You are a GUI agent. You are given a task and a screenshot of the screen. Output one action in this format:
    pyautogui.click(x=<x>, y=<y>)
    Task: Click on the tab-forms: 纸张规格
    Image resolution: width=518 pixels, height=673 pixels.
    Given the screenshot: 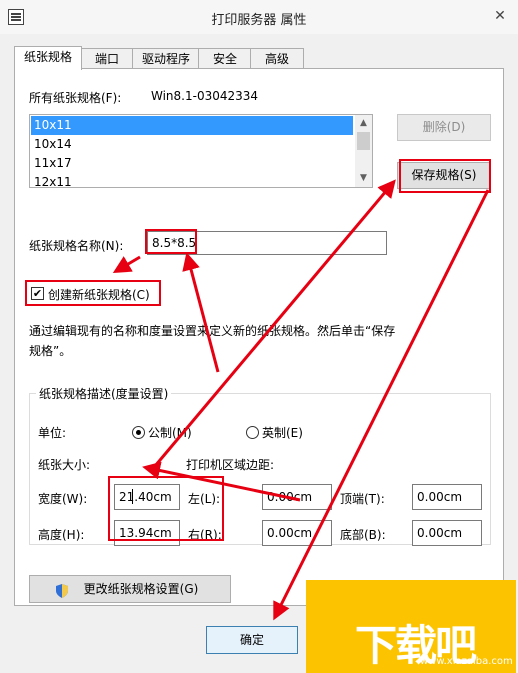 What is the action you would take?
    pyautogui.click(x=48, y=58)
    